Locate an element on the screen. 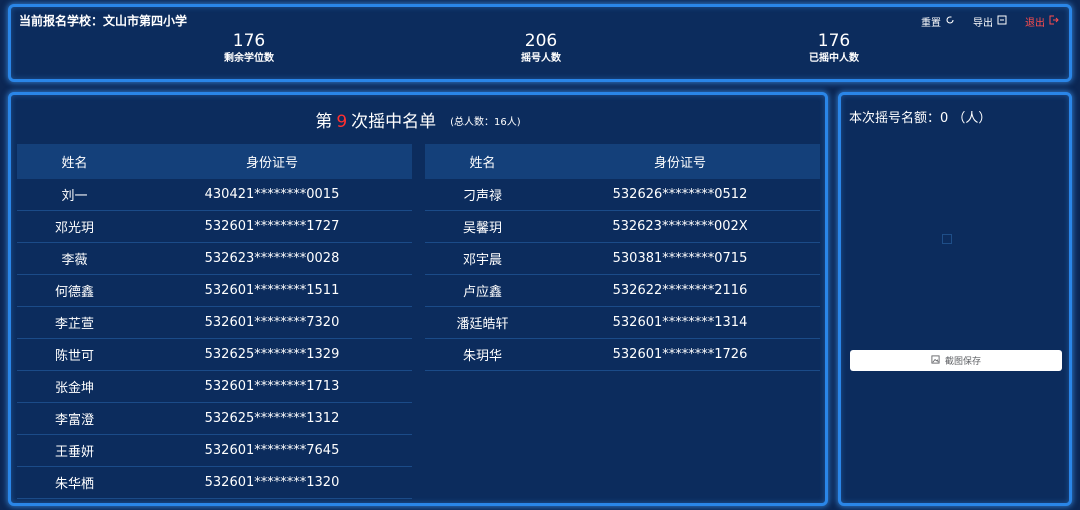 The height and width of the screenshot is (510, 1080). table-row: 卢应鑫 532622********2116 is located at coordinates (622, 290).